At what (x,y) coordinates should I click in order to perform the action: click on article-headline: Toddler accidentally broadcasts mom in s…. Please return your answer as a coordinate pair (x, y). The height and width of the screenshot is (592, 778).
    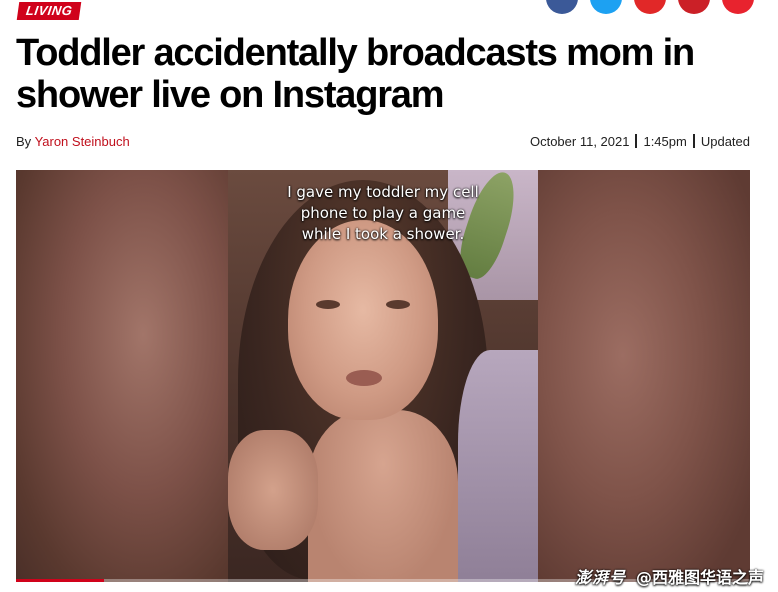
    Looking at the image, I should click on (355, 74).